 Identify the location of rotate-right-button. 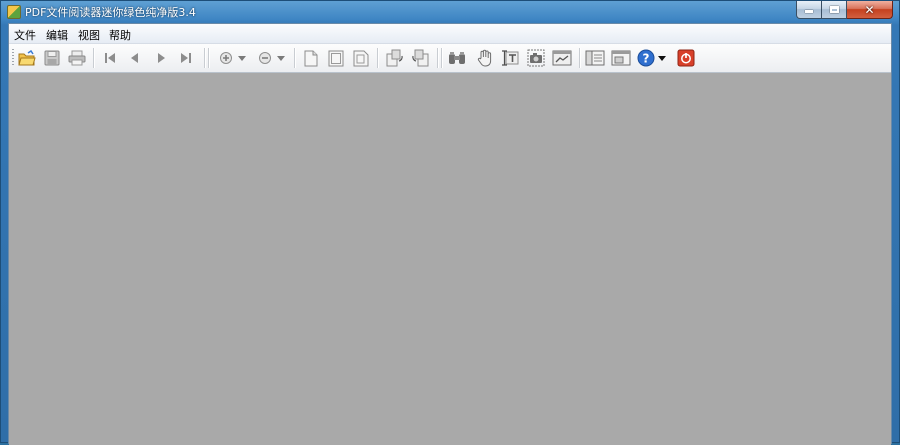
(395, 58).